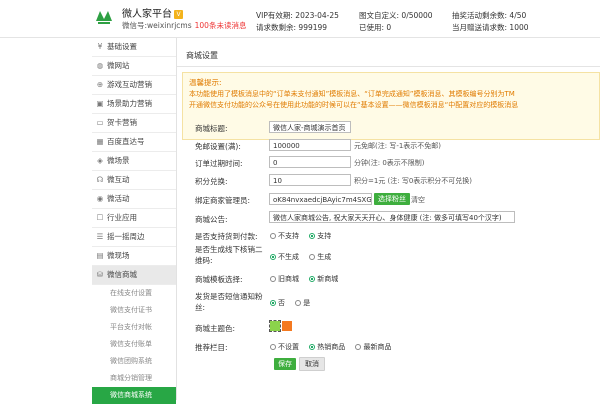 The height and width of the screenshot is (404, 600). I want to click on theme-color-swatch-orange, so click(287, 326).